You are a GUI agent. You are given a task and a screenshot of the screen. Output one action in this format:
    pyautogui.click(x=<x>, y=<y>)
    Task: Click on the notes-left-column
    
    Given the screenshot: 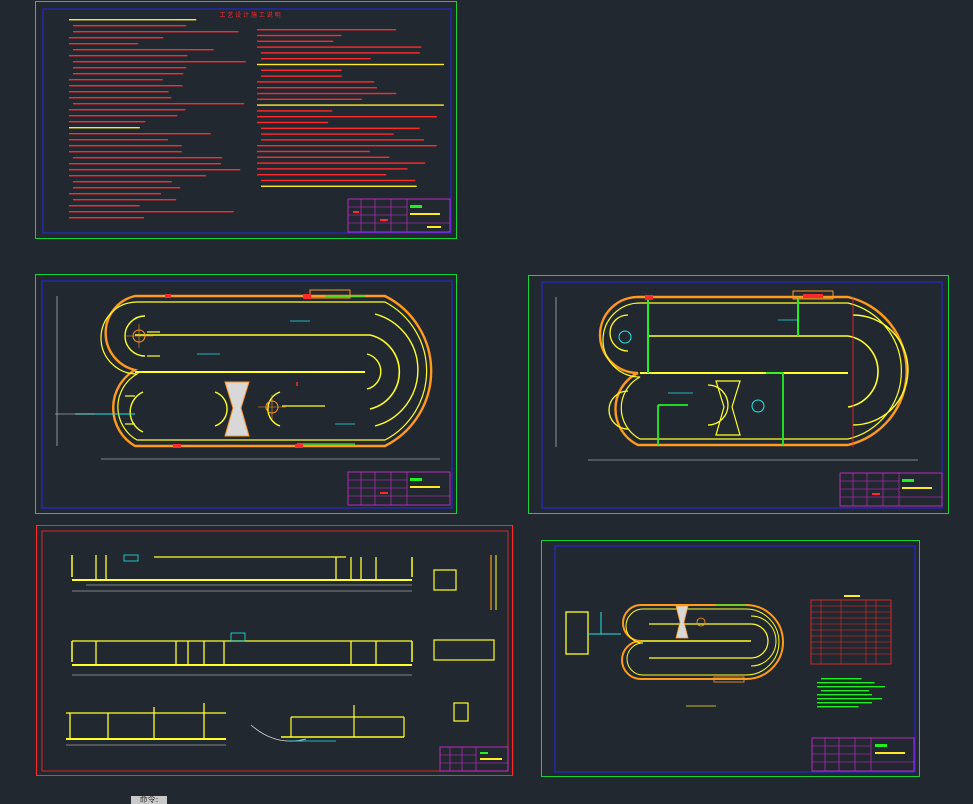 What is the action you would take?
    pyautogui.click(x=157, y=119)
    